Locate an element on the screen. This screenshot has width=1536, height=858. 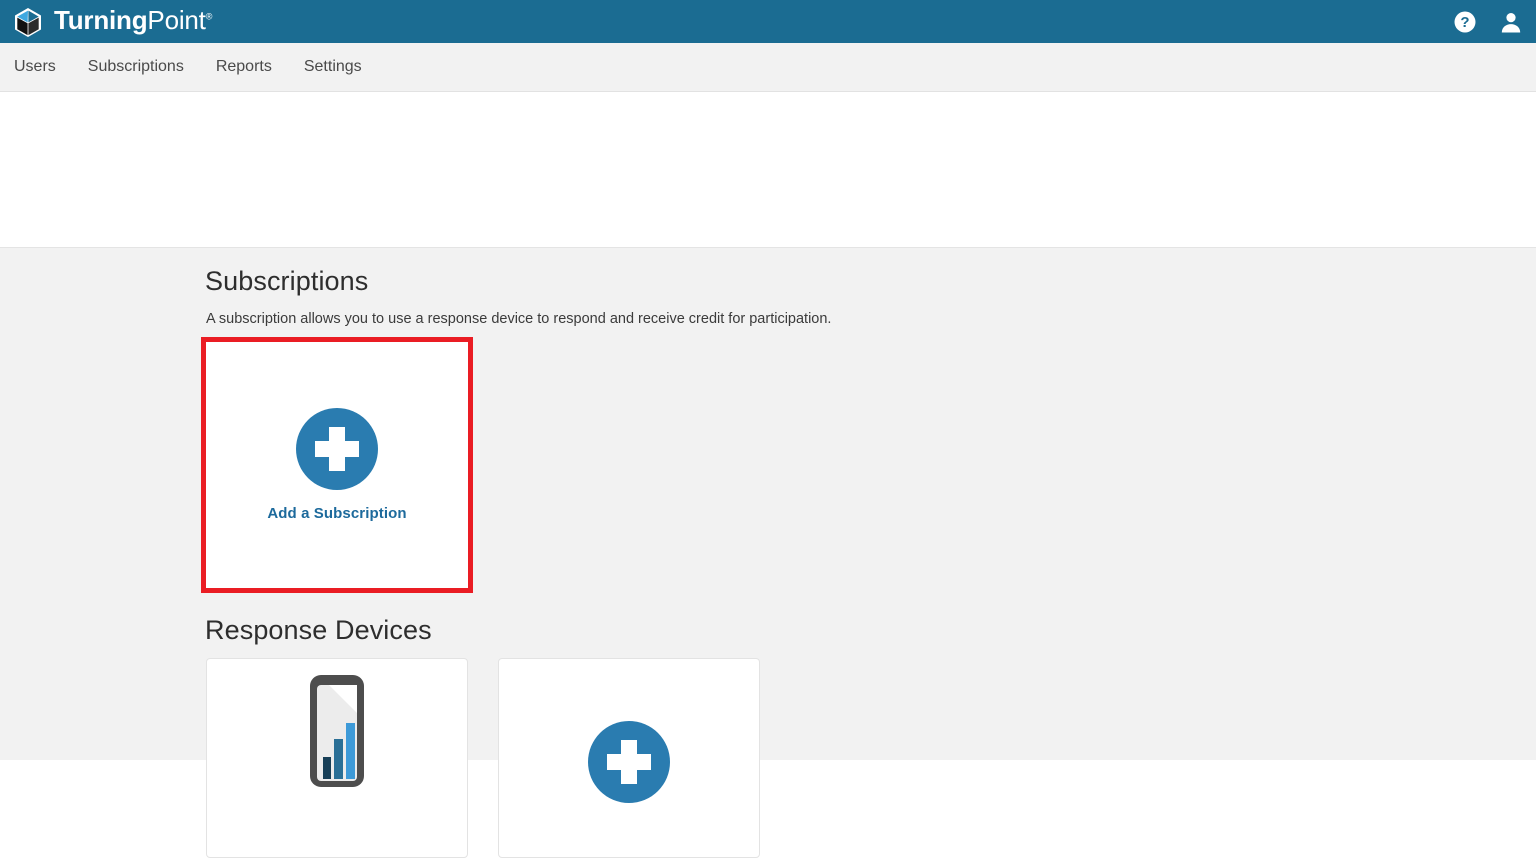
help-circle-icon: ? is located at coordinates (1465, 22).